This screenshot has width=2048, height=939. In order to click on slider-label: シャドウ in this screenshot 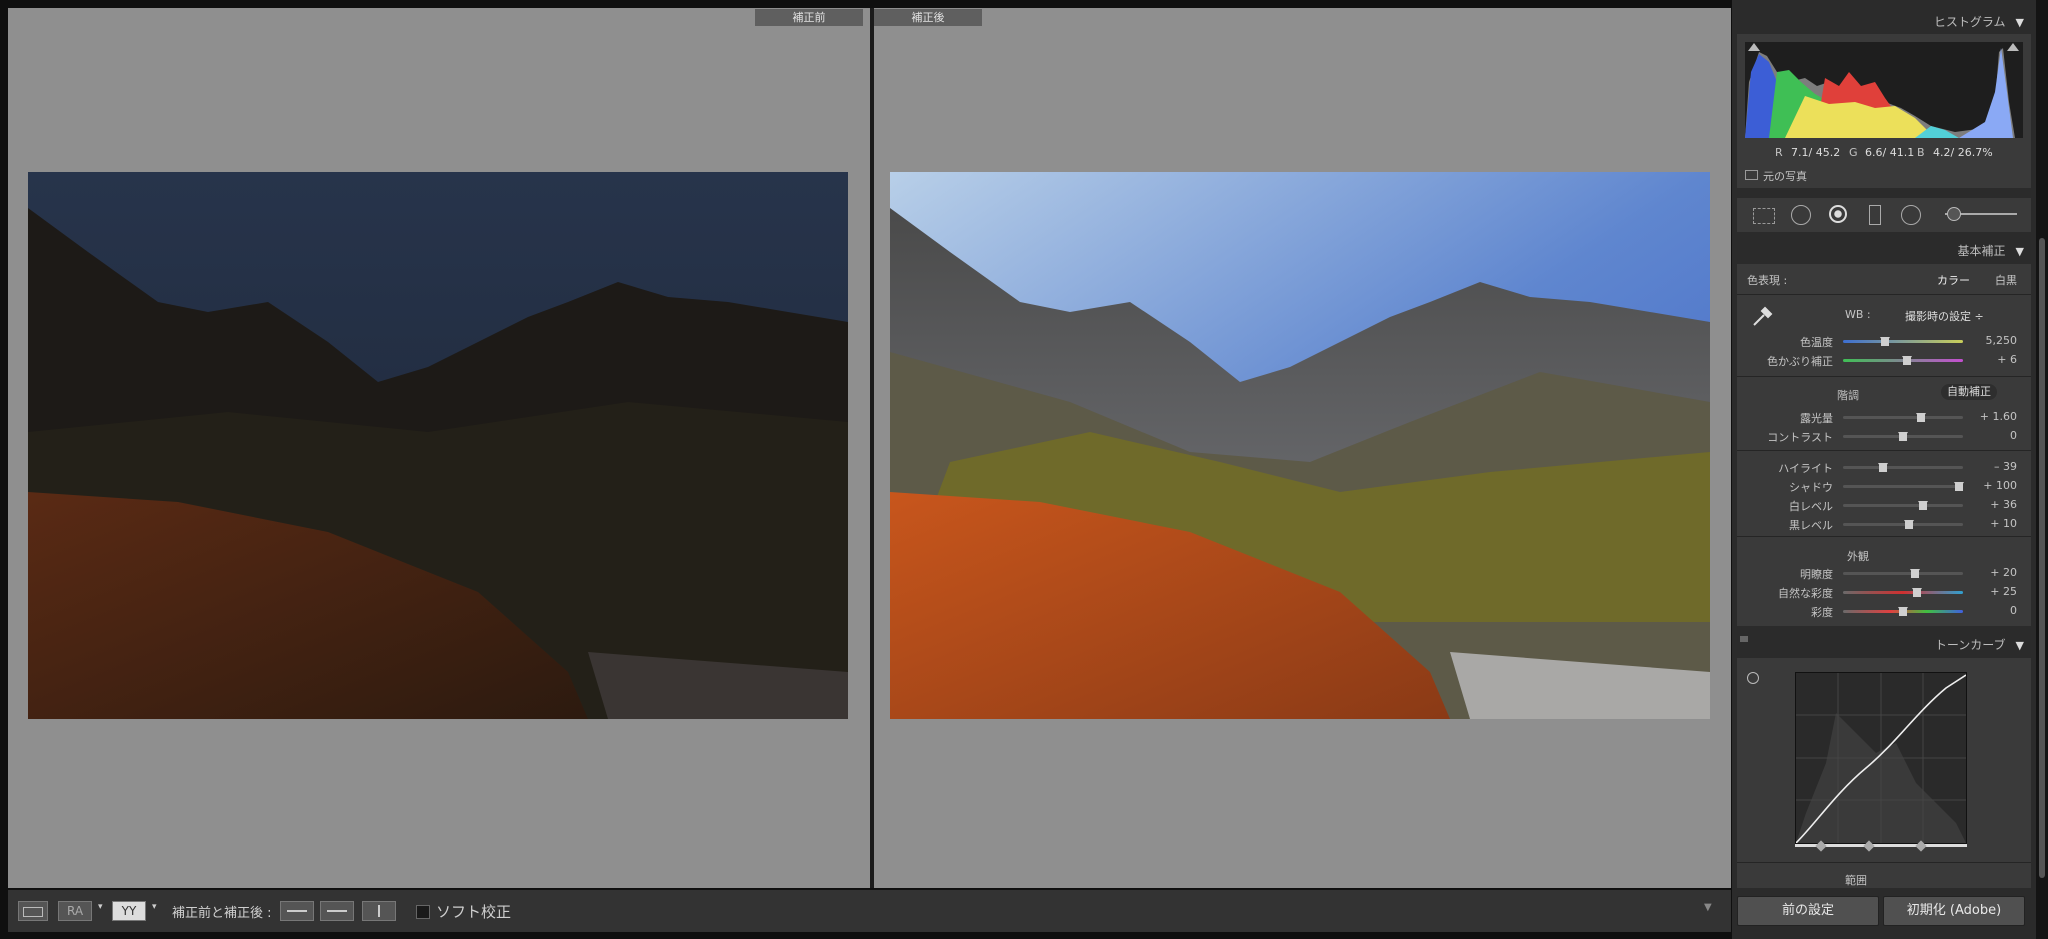, I will do `click(1811, 487)`.